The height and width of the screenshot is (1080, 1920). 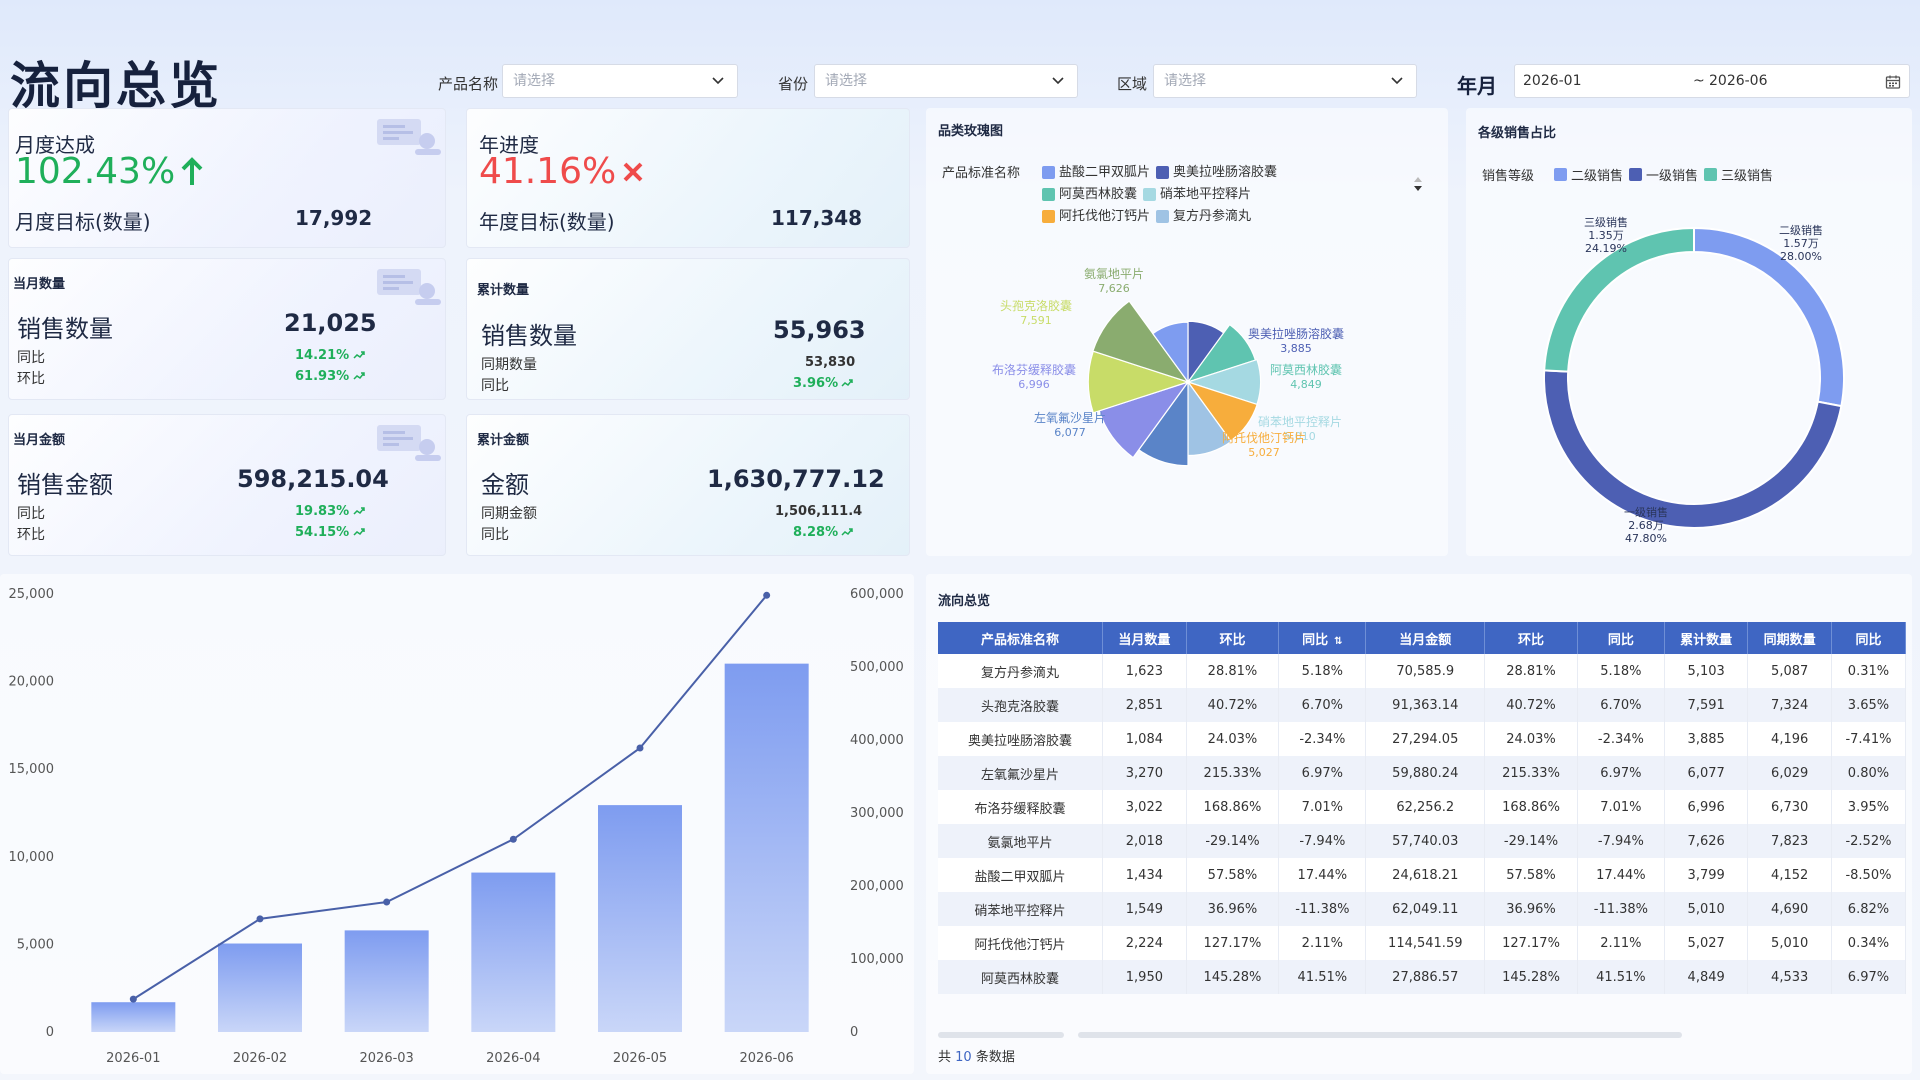 What do you see at coordinates (1706, 943) in the screenshot?
I see `table-cell: 5,027` at bounding box center [1706, 943].